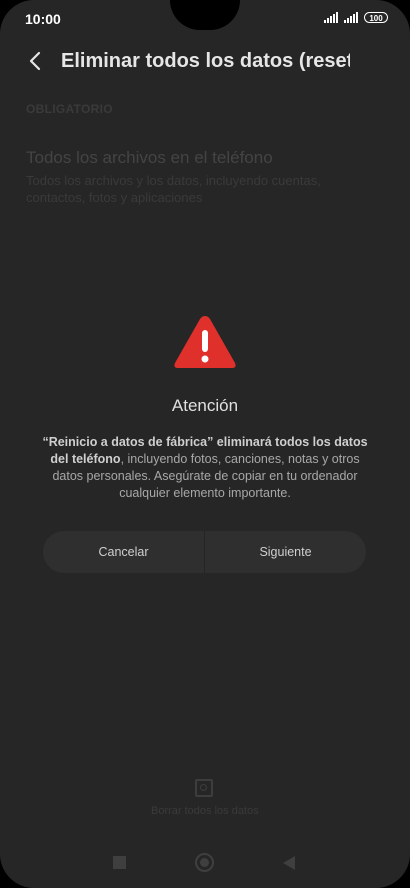 The image size is (410, 888). Describe the element at coordinates (205, 405) in the screenshot. I see `dialog-title: Atención` at that location.